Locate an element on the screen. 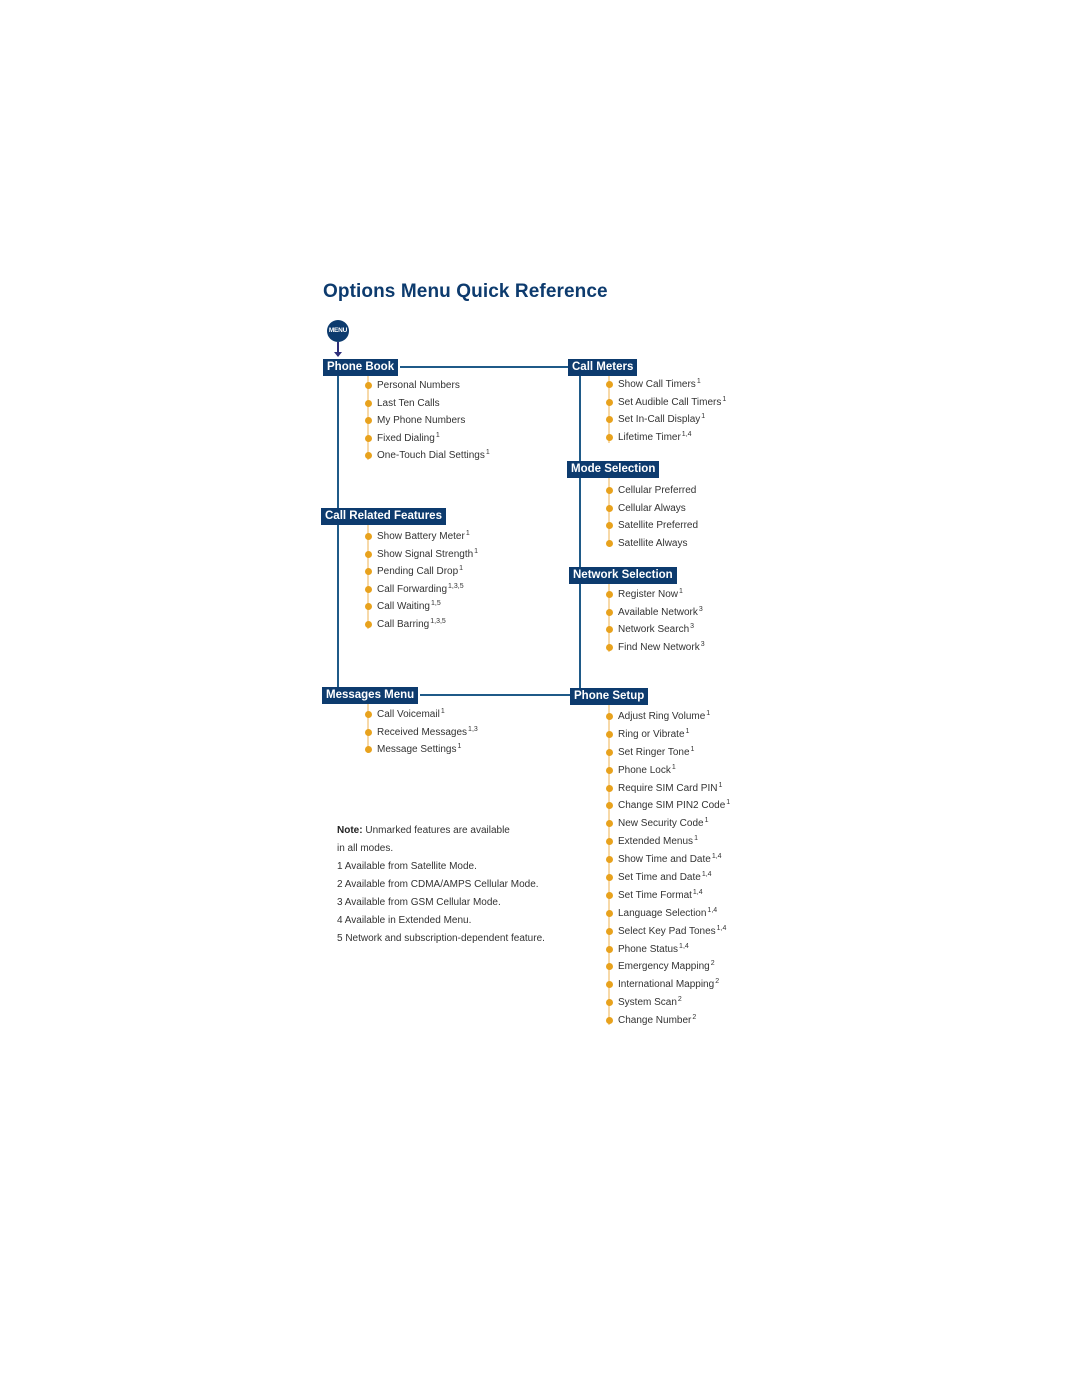 This screenshot has height=1397, width=1080. menu-item-label: Set In-Call Display is located at coordinates (659, 419).